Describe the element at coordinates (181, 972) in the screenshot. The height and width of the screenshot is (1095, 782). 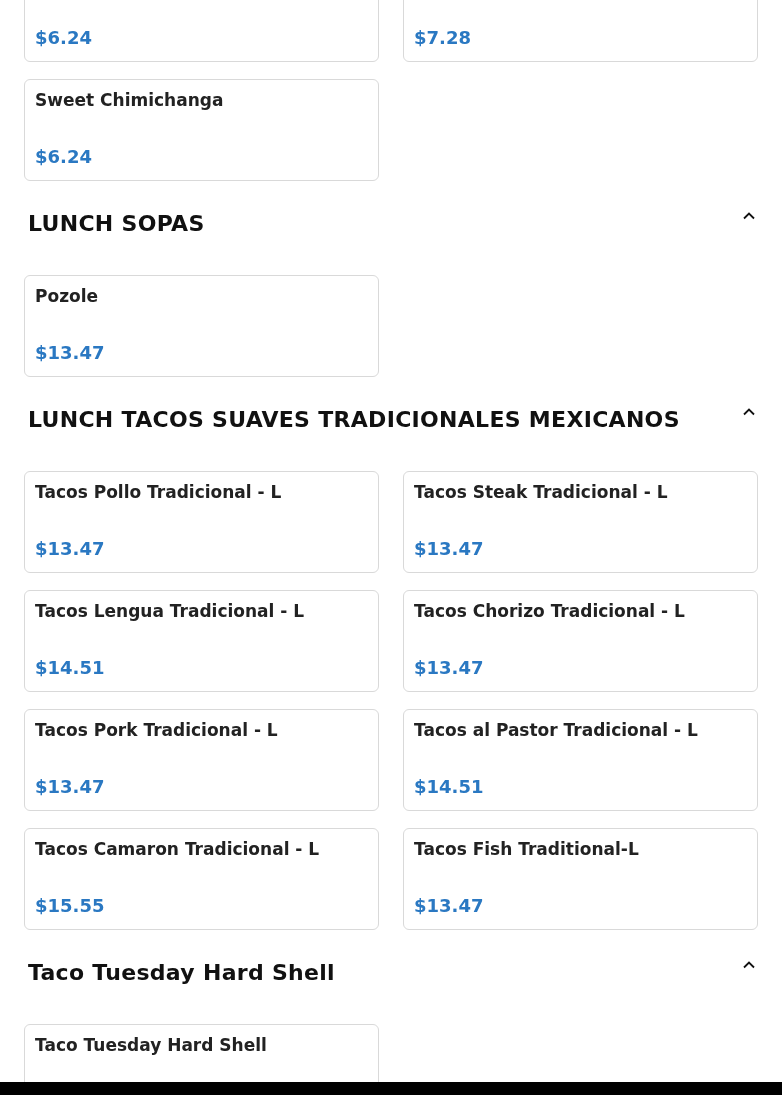
I see `section-heading: Taco Tuesday Hard Shell` at that location.